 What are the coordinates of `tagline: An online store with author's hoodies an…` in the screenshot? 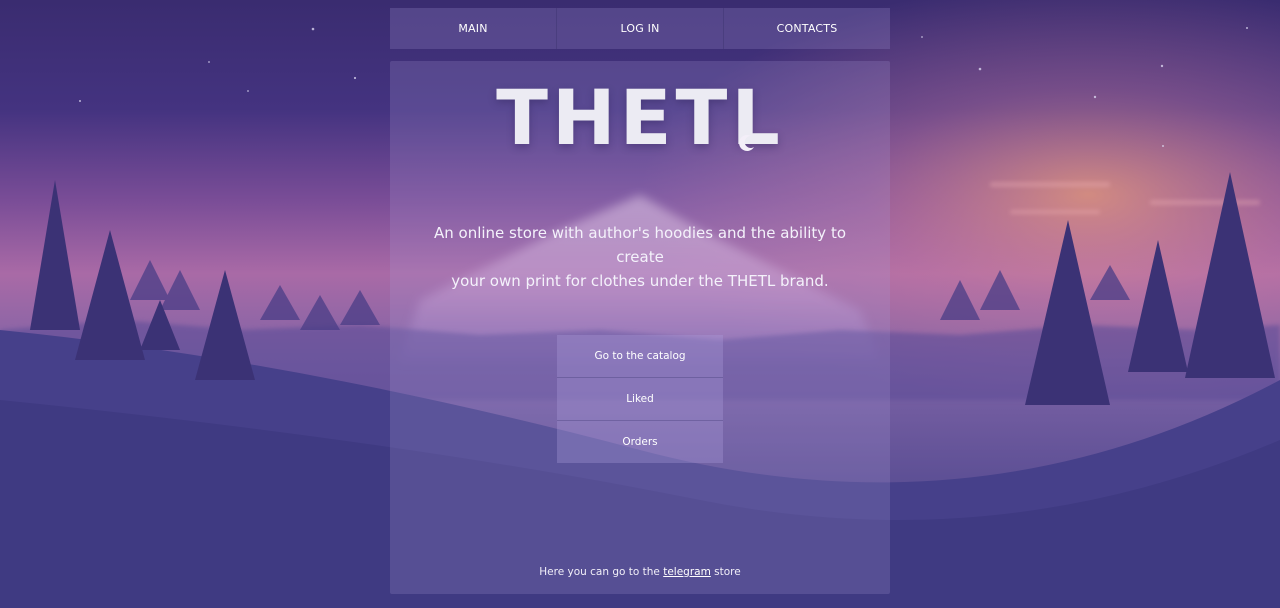 It's located at (640, 257).